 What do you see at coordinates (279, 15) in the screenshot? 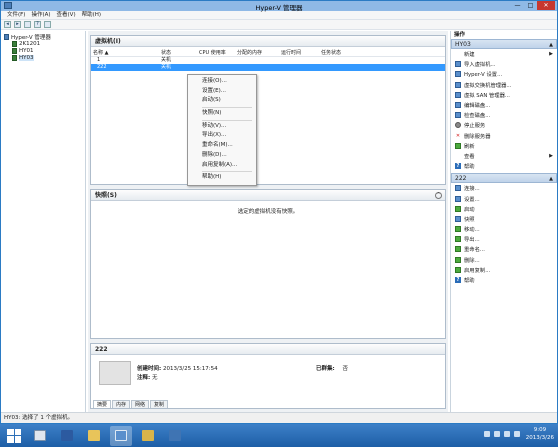
I see `menu-bar: 文件(F) 操作(A) 查看(V) 帮助(H)` at bounding box center [279, 15].